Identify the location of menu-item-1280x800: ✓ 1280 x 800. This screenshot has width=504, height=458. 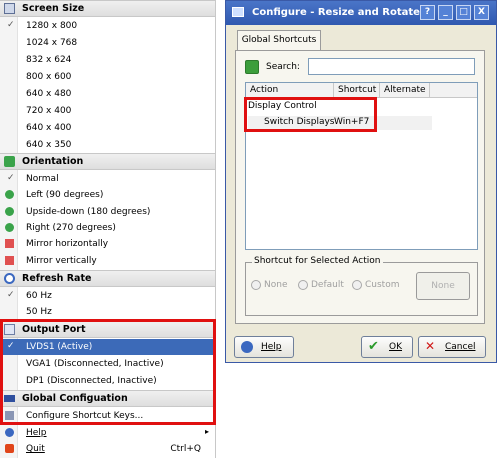
(107, 26).